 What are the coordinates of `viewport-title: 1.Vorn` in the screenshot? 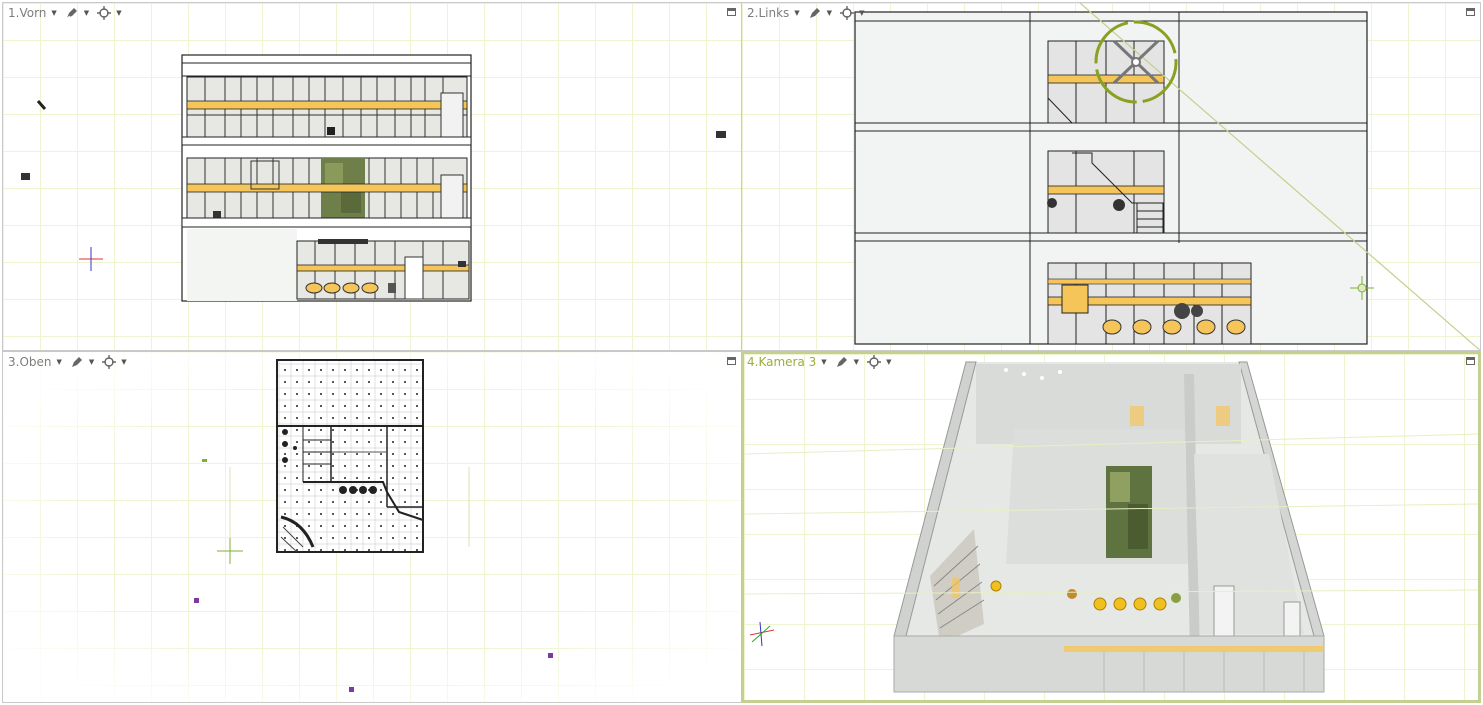 It's located at (27, 13).